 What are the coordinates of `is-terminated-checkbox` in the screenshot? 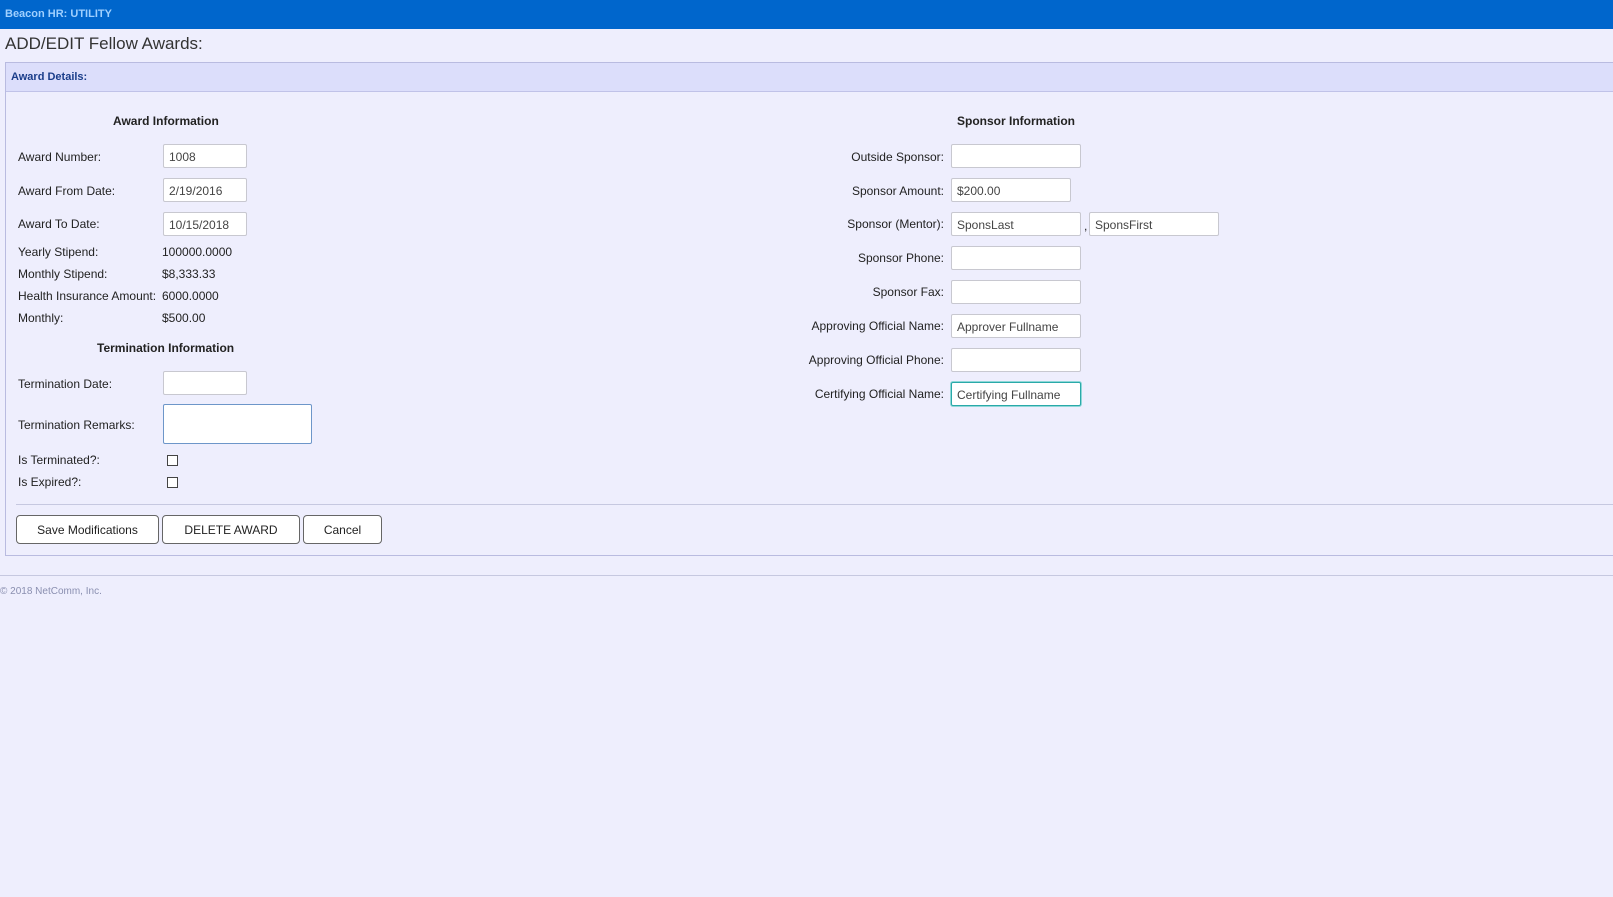 It's located at (172, 460).